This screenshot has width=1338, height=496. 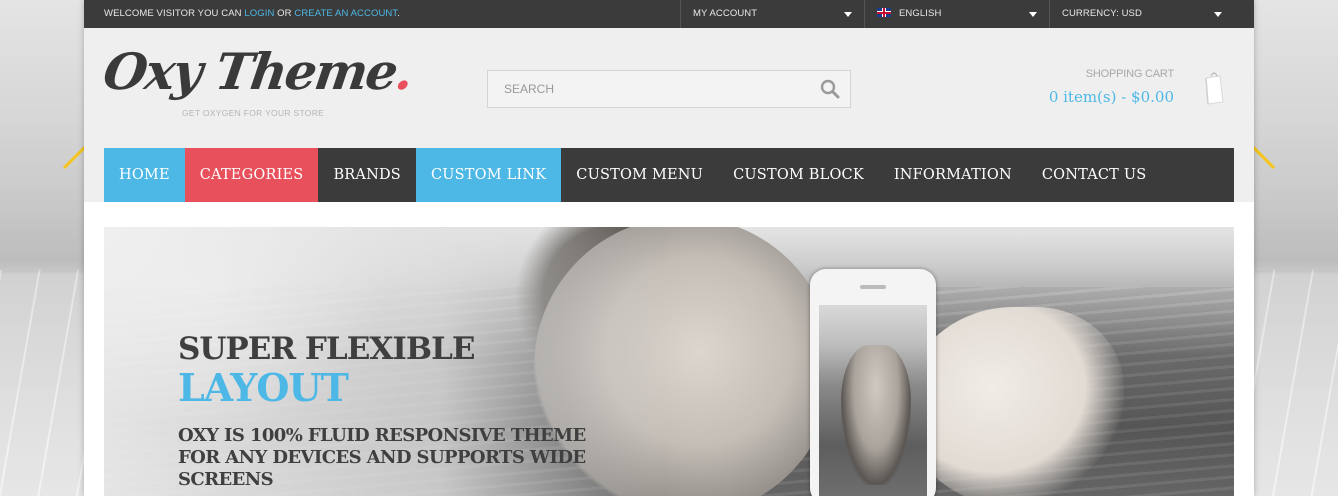 I want to click on shopping-bag-icon, so click(x=1214, y=88).